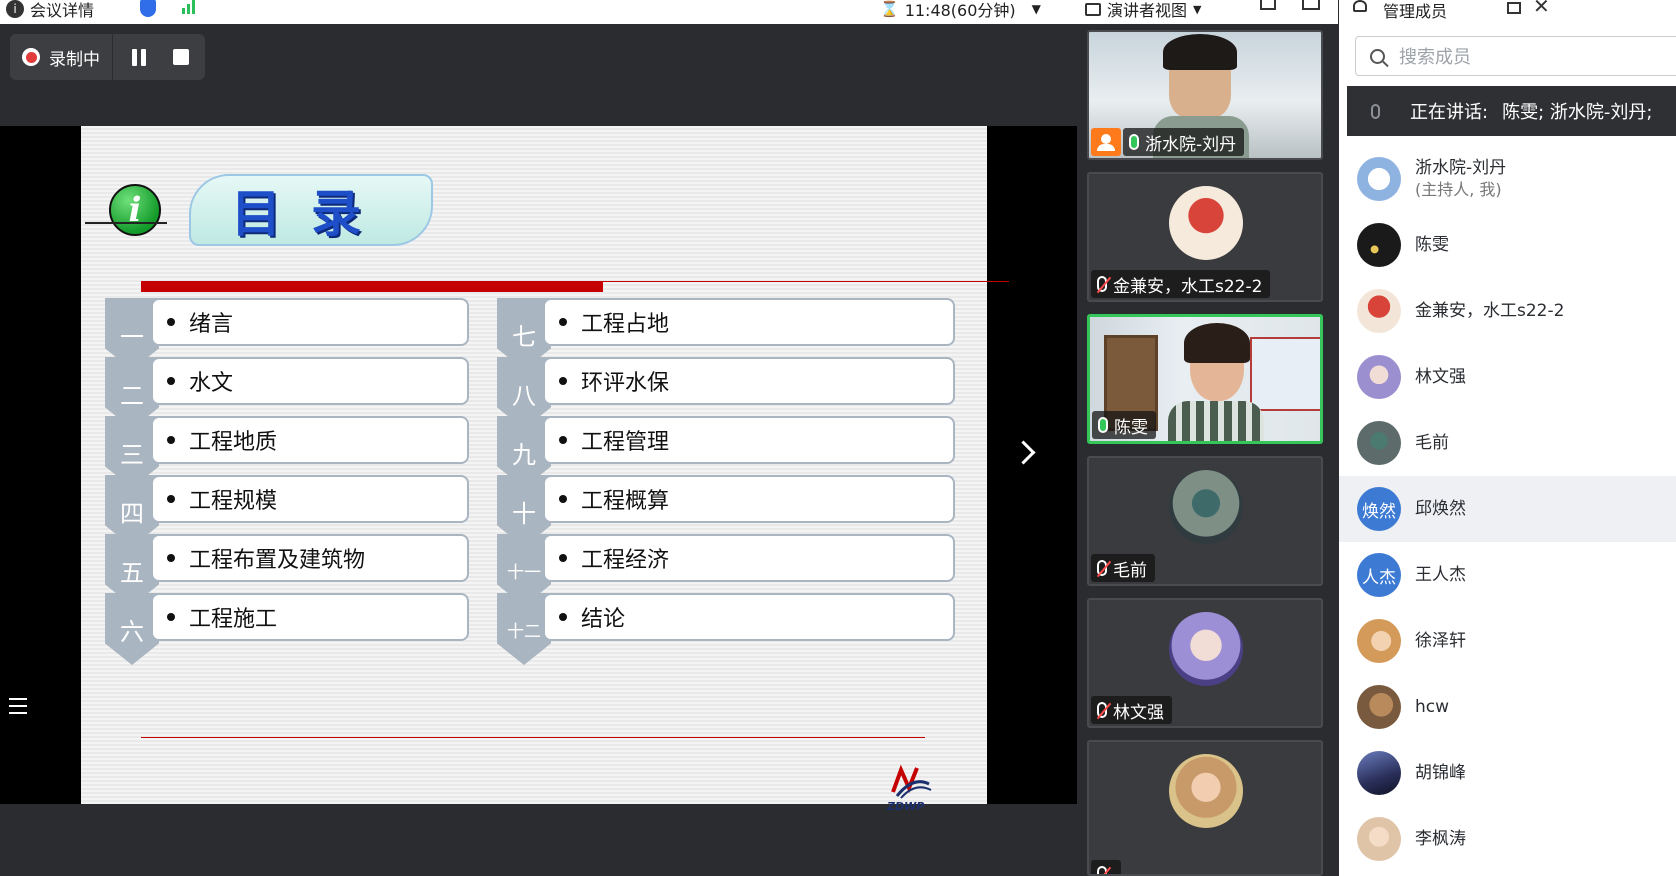  I want to click on slide-title-banner: 目录, so click(311, 210).